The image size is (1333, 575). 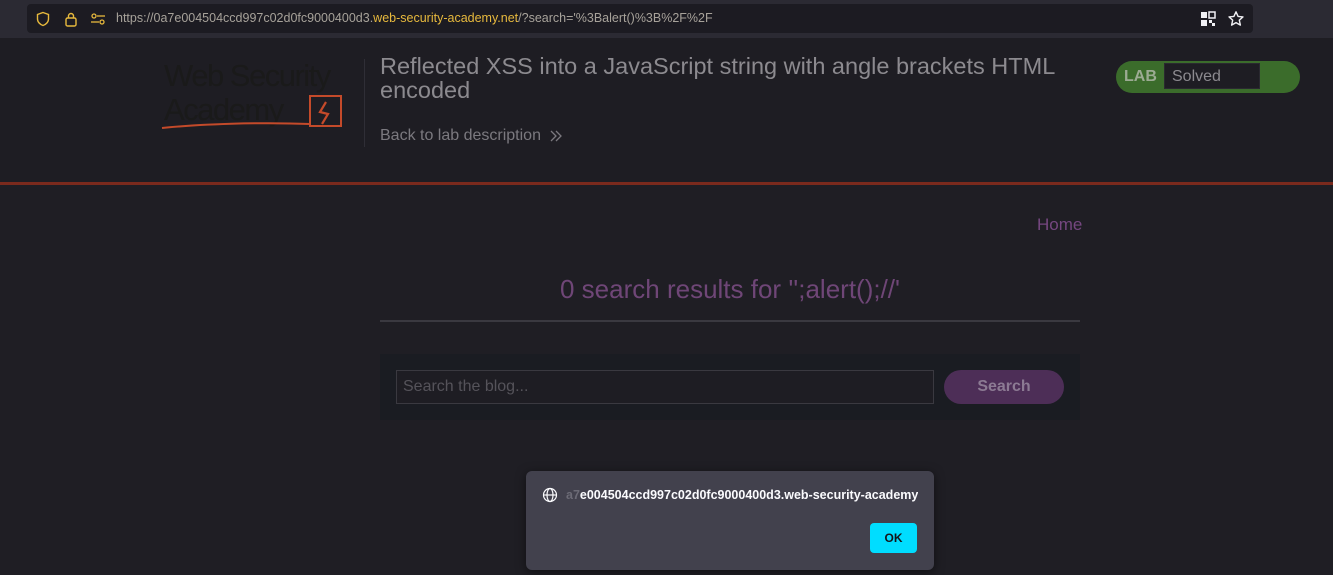 What do you see at coordinates (615, 18) in the screenshot?
I see `url-suffix: /?search='%3Balert()%3B%2F%2F` at bounding box center [615, 18].